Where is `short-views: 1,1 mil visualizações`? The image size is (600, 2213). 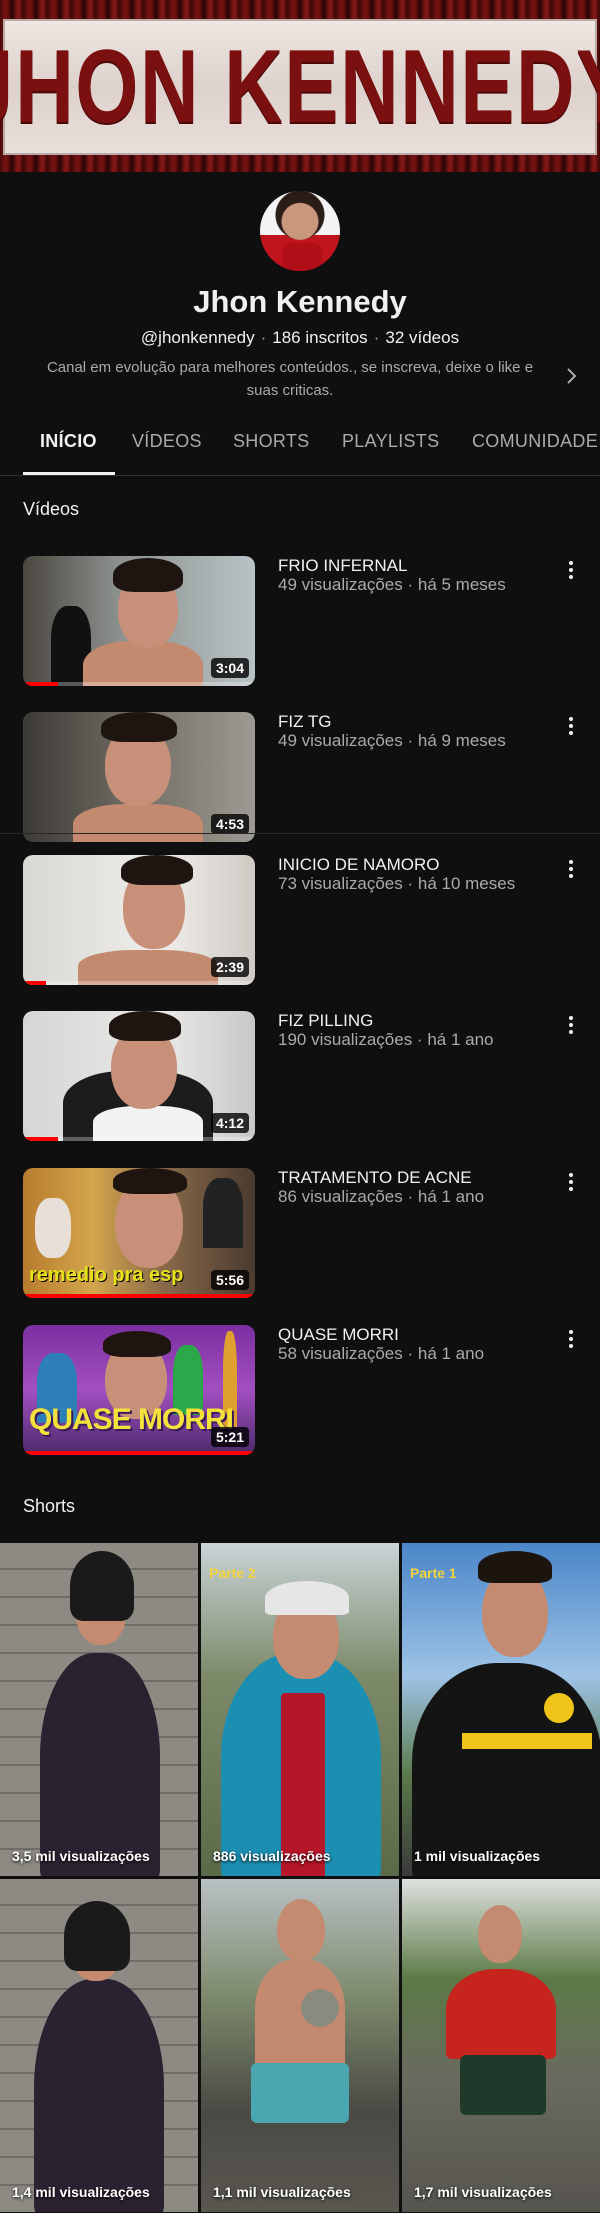 short-views: 1,1 mil visualizações is located at coordinates (282, 2192).